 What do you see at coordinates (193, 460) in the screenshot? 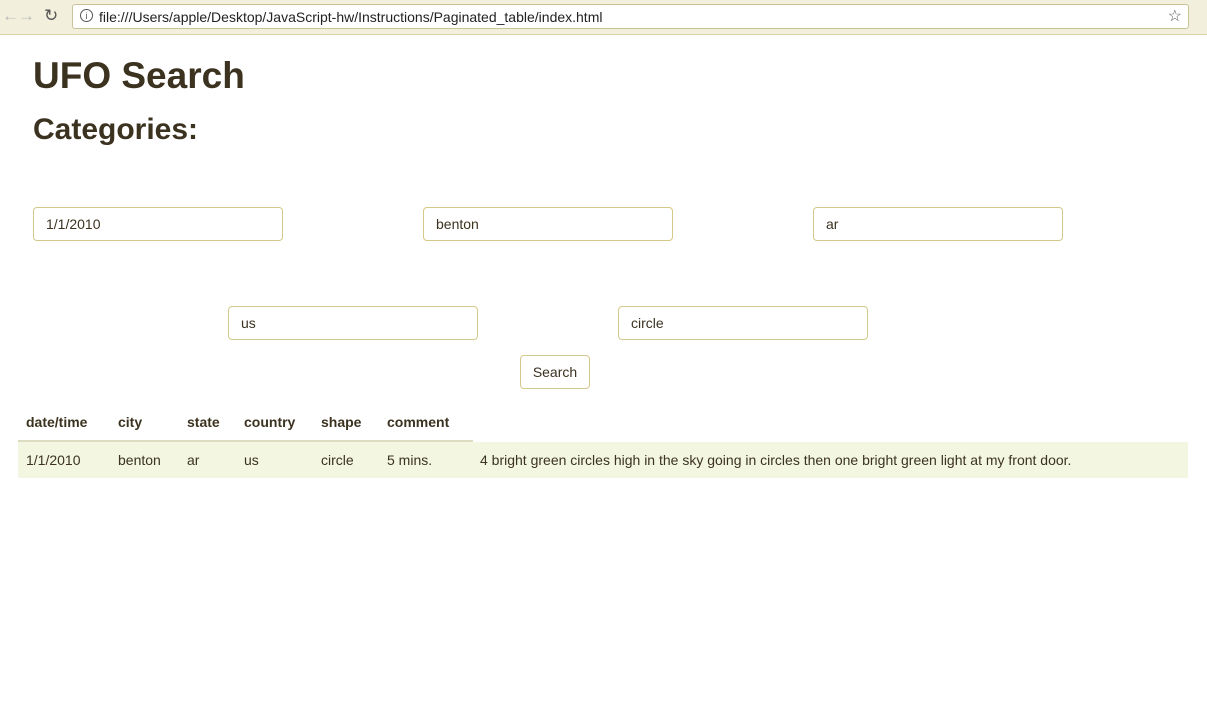
I see `cell-state: ar` at bounding box center [193, 460].